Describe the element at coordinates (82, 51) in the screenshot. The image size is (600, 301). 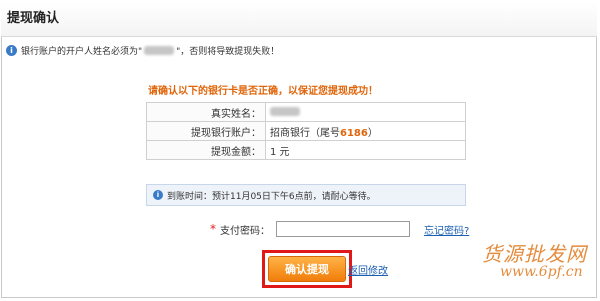
I see `notice-text-before: 银行账户的开户人姓名必须为"` at that location.